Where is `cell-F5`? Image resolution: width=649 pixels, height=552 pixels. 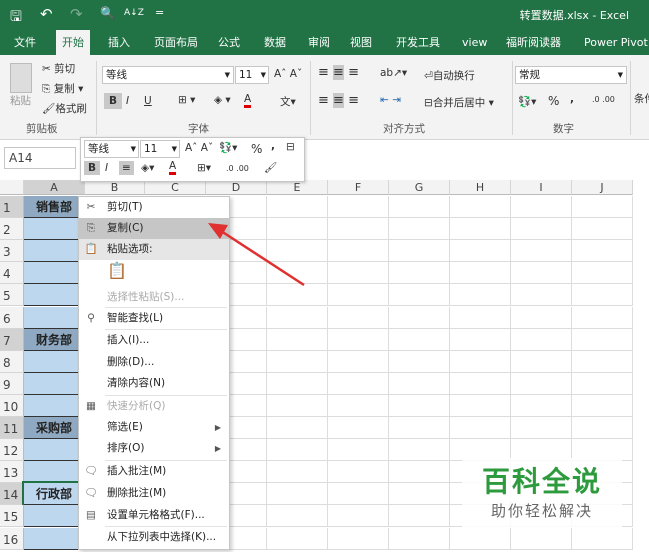
cell-F5 is located at coordinates (358, 295).